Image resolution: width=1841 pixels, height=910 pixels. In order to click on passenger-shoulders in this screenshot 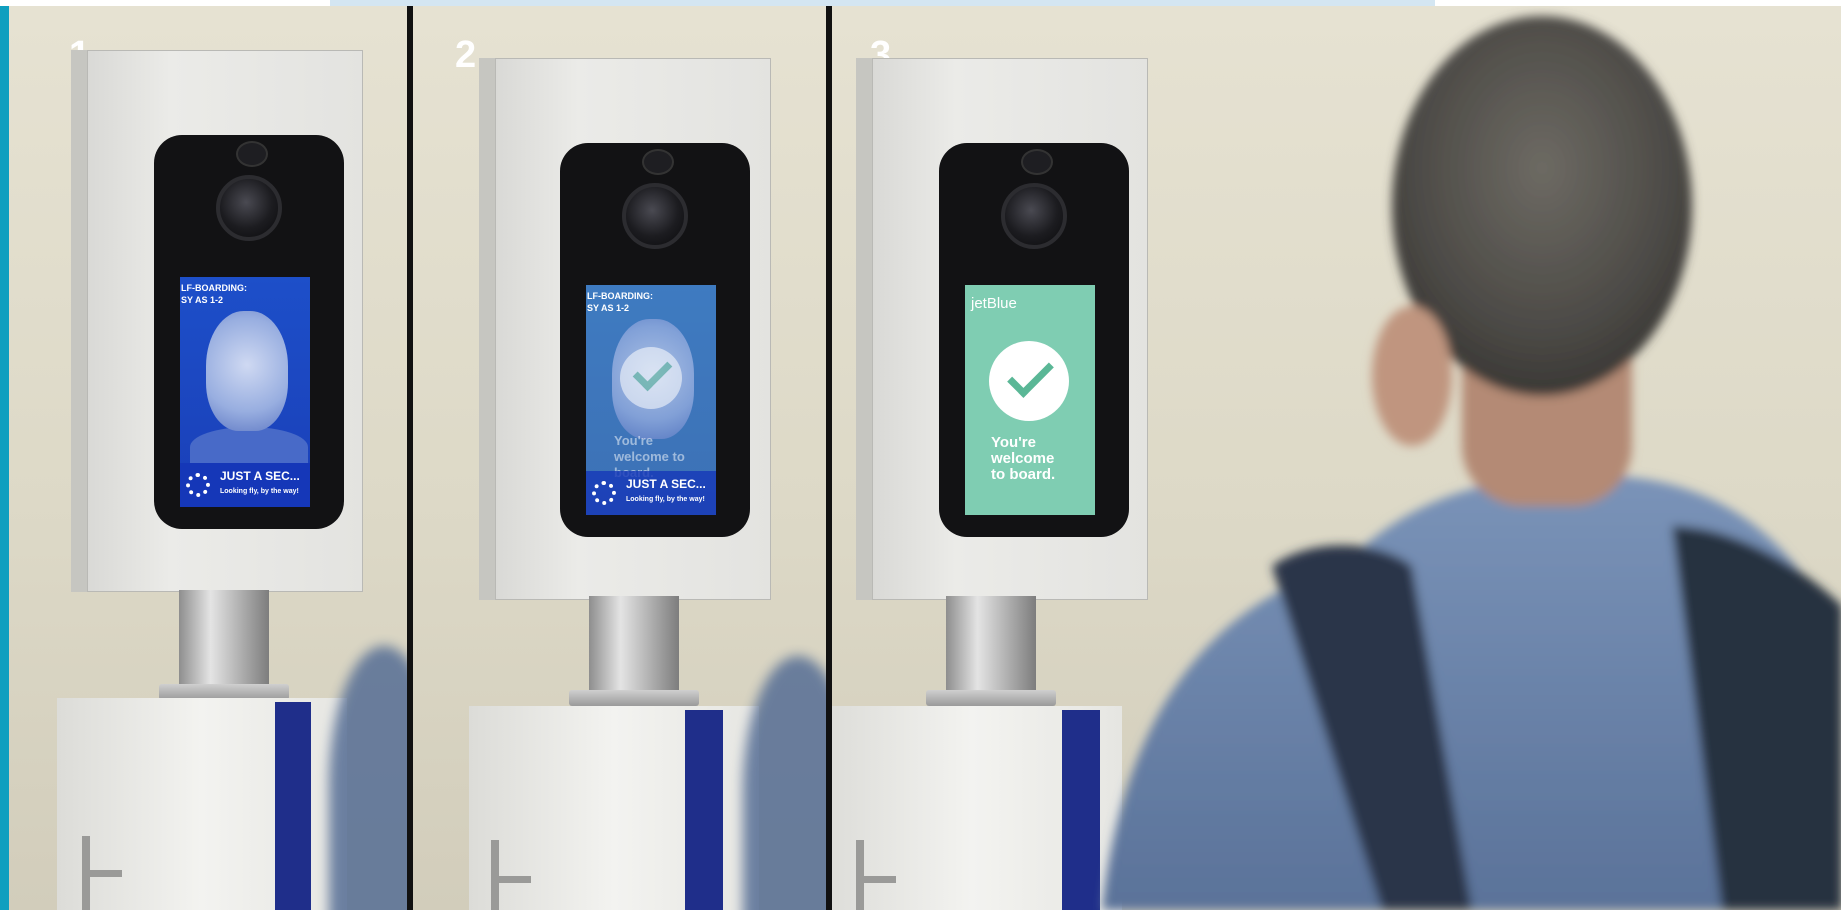, I will do `click(249, 447)`.